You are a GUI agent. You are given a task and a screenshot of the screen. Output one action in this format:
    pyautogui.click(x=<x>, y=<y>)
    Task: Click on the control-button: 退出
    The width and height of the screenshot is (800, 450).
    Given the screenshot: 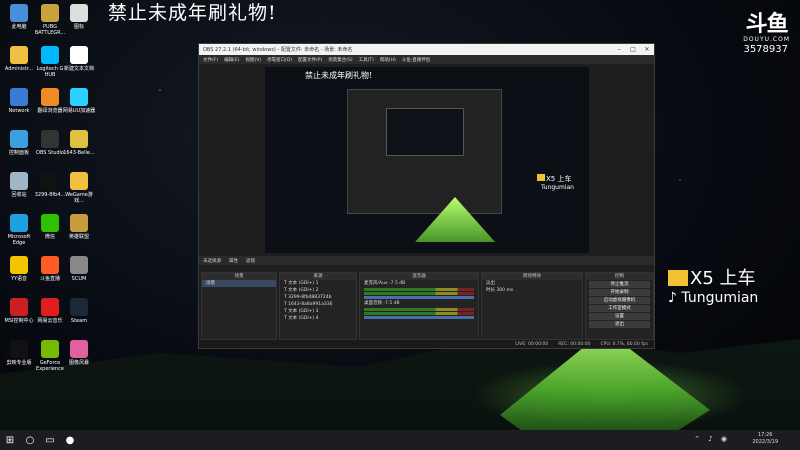 What is the action you would take?
    pyautogui.click(x=619, y=324)
    